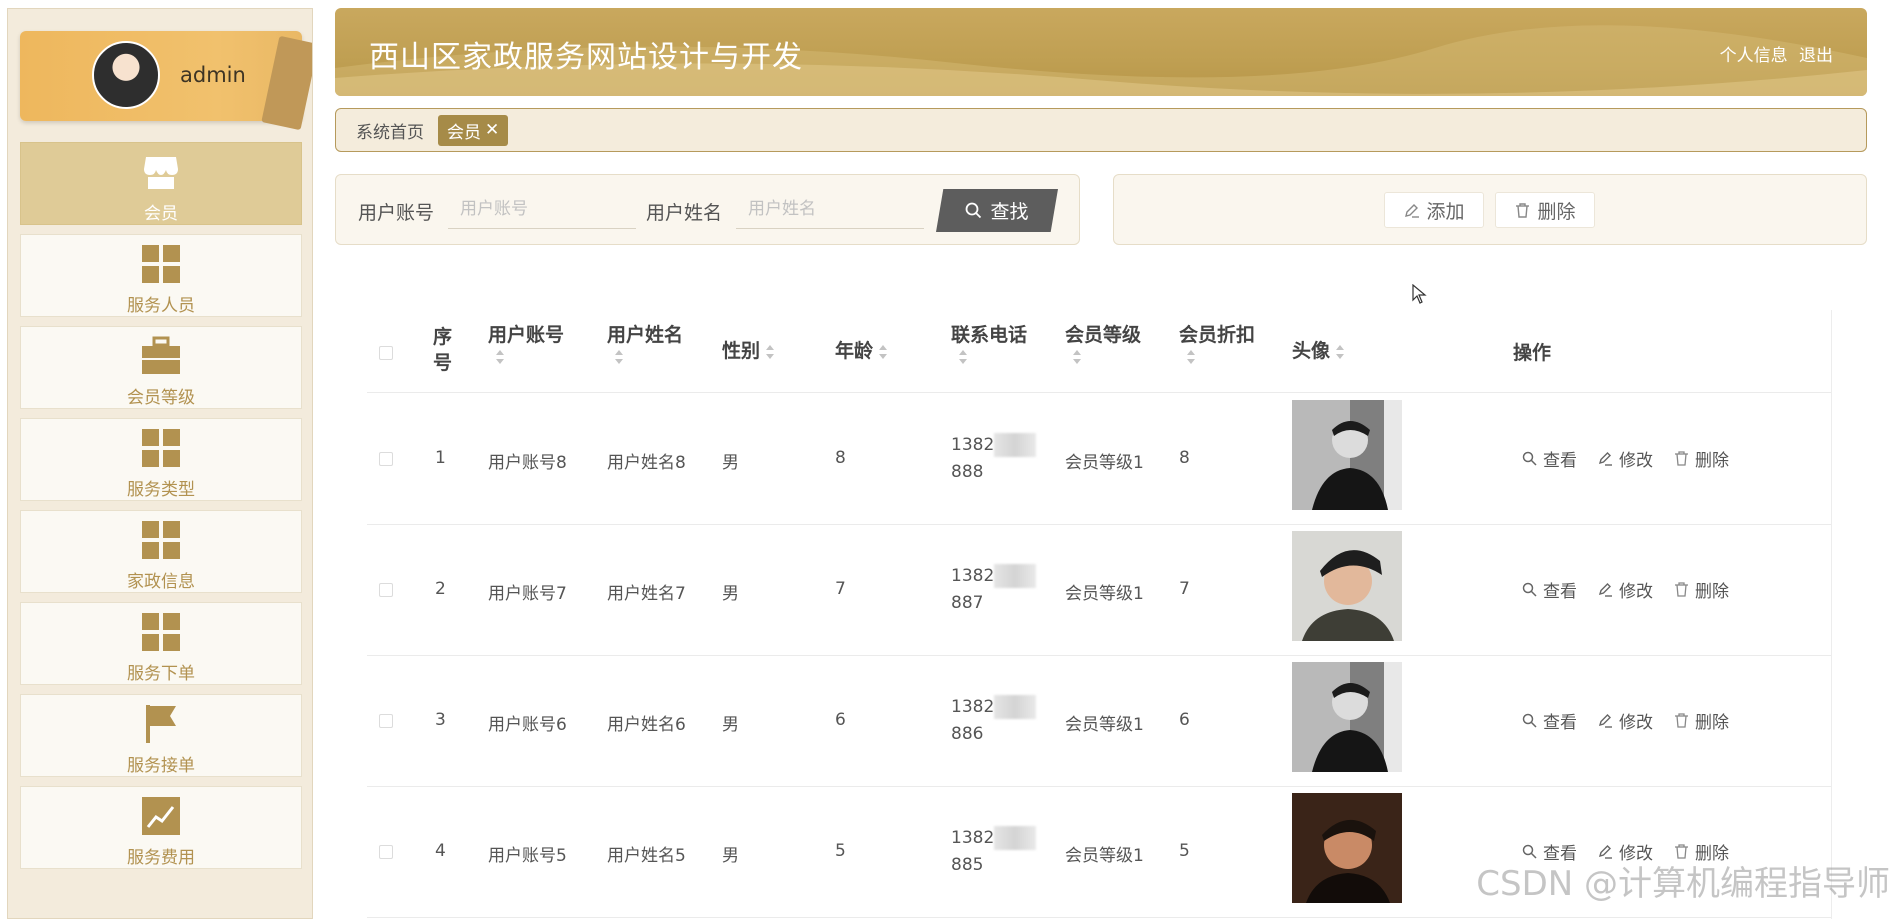 Image resolution: width=1896 pixels, height=919 pixels. I want to click on action-panel: 添加 删除, so click(1490, 209).